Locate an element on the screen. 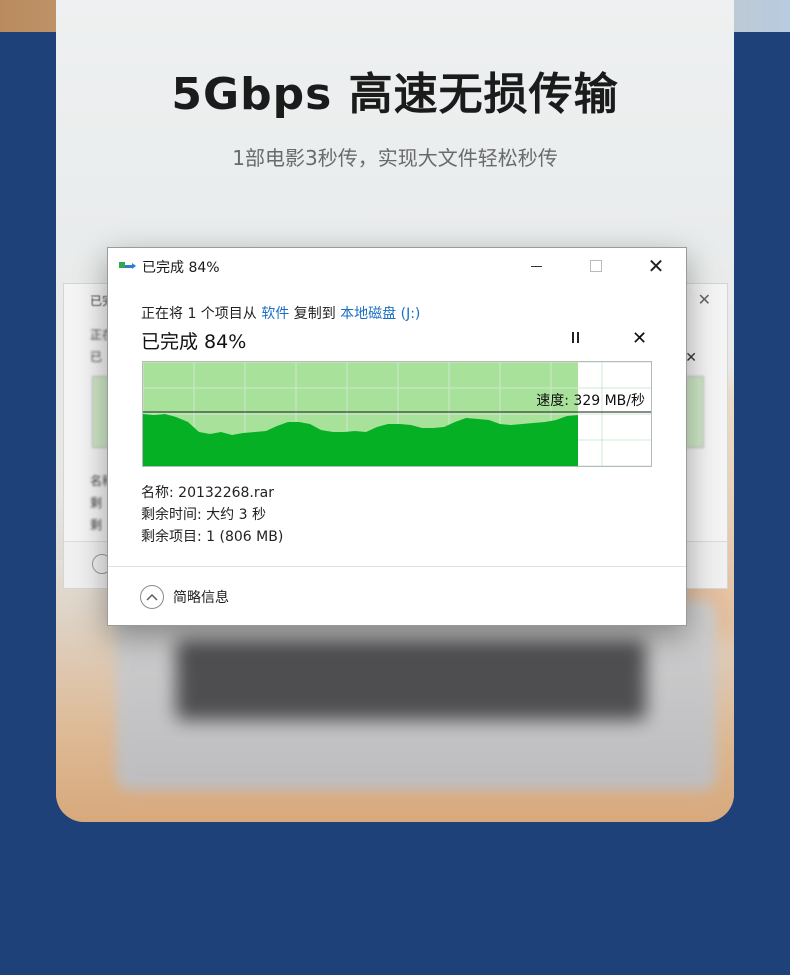 The width and height of the screenshot is (790, 975). copy-transfer-icon is located at coordinates (127, 266).